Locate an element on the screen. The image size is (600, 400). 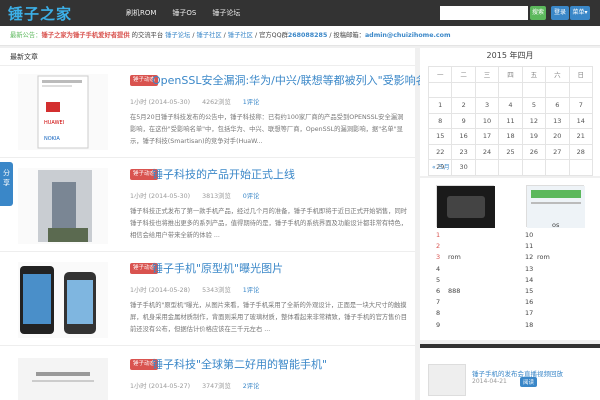
calendar-day: 24 is located at coordinates (487, 151).